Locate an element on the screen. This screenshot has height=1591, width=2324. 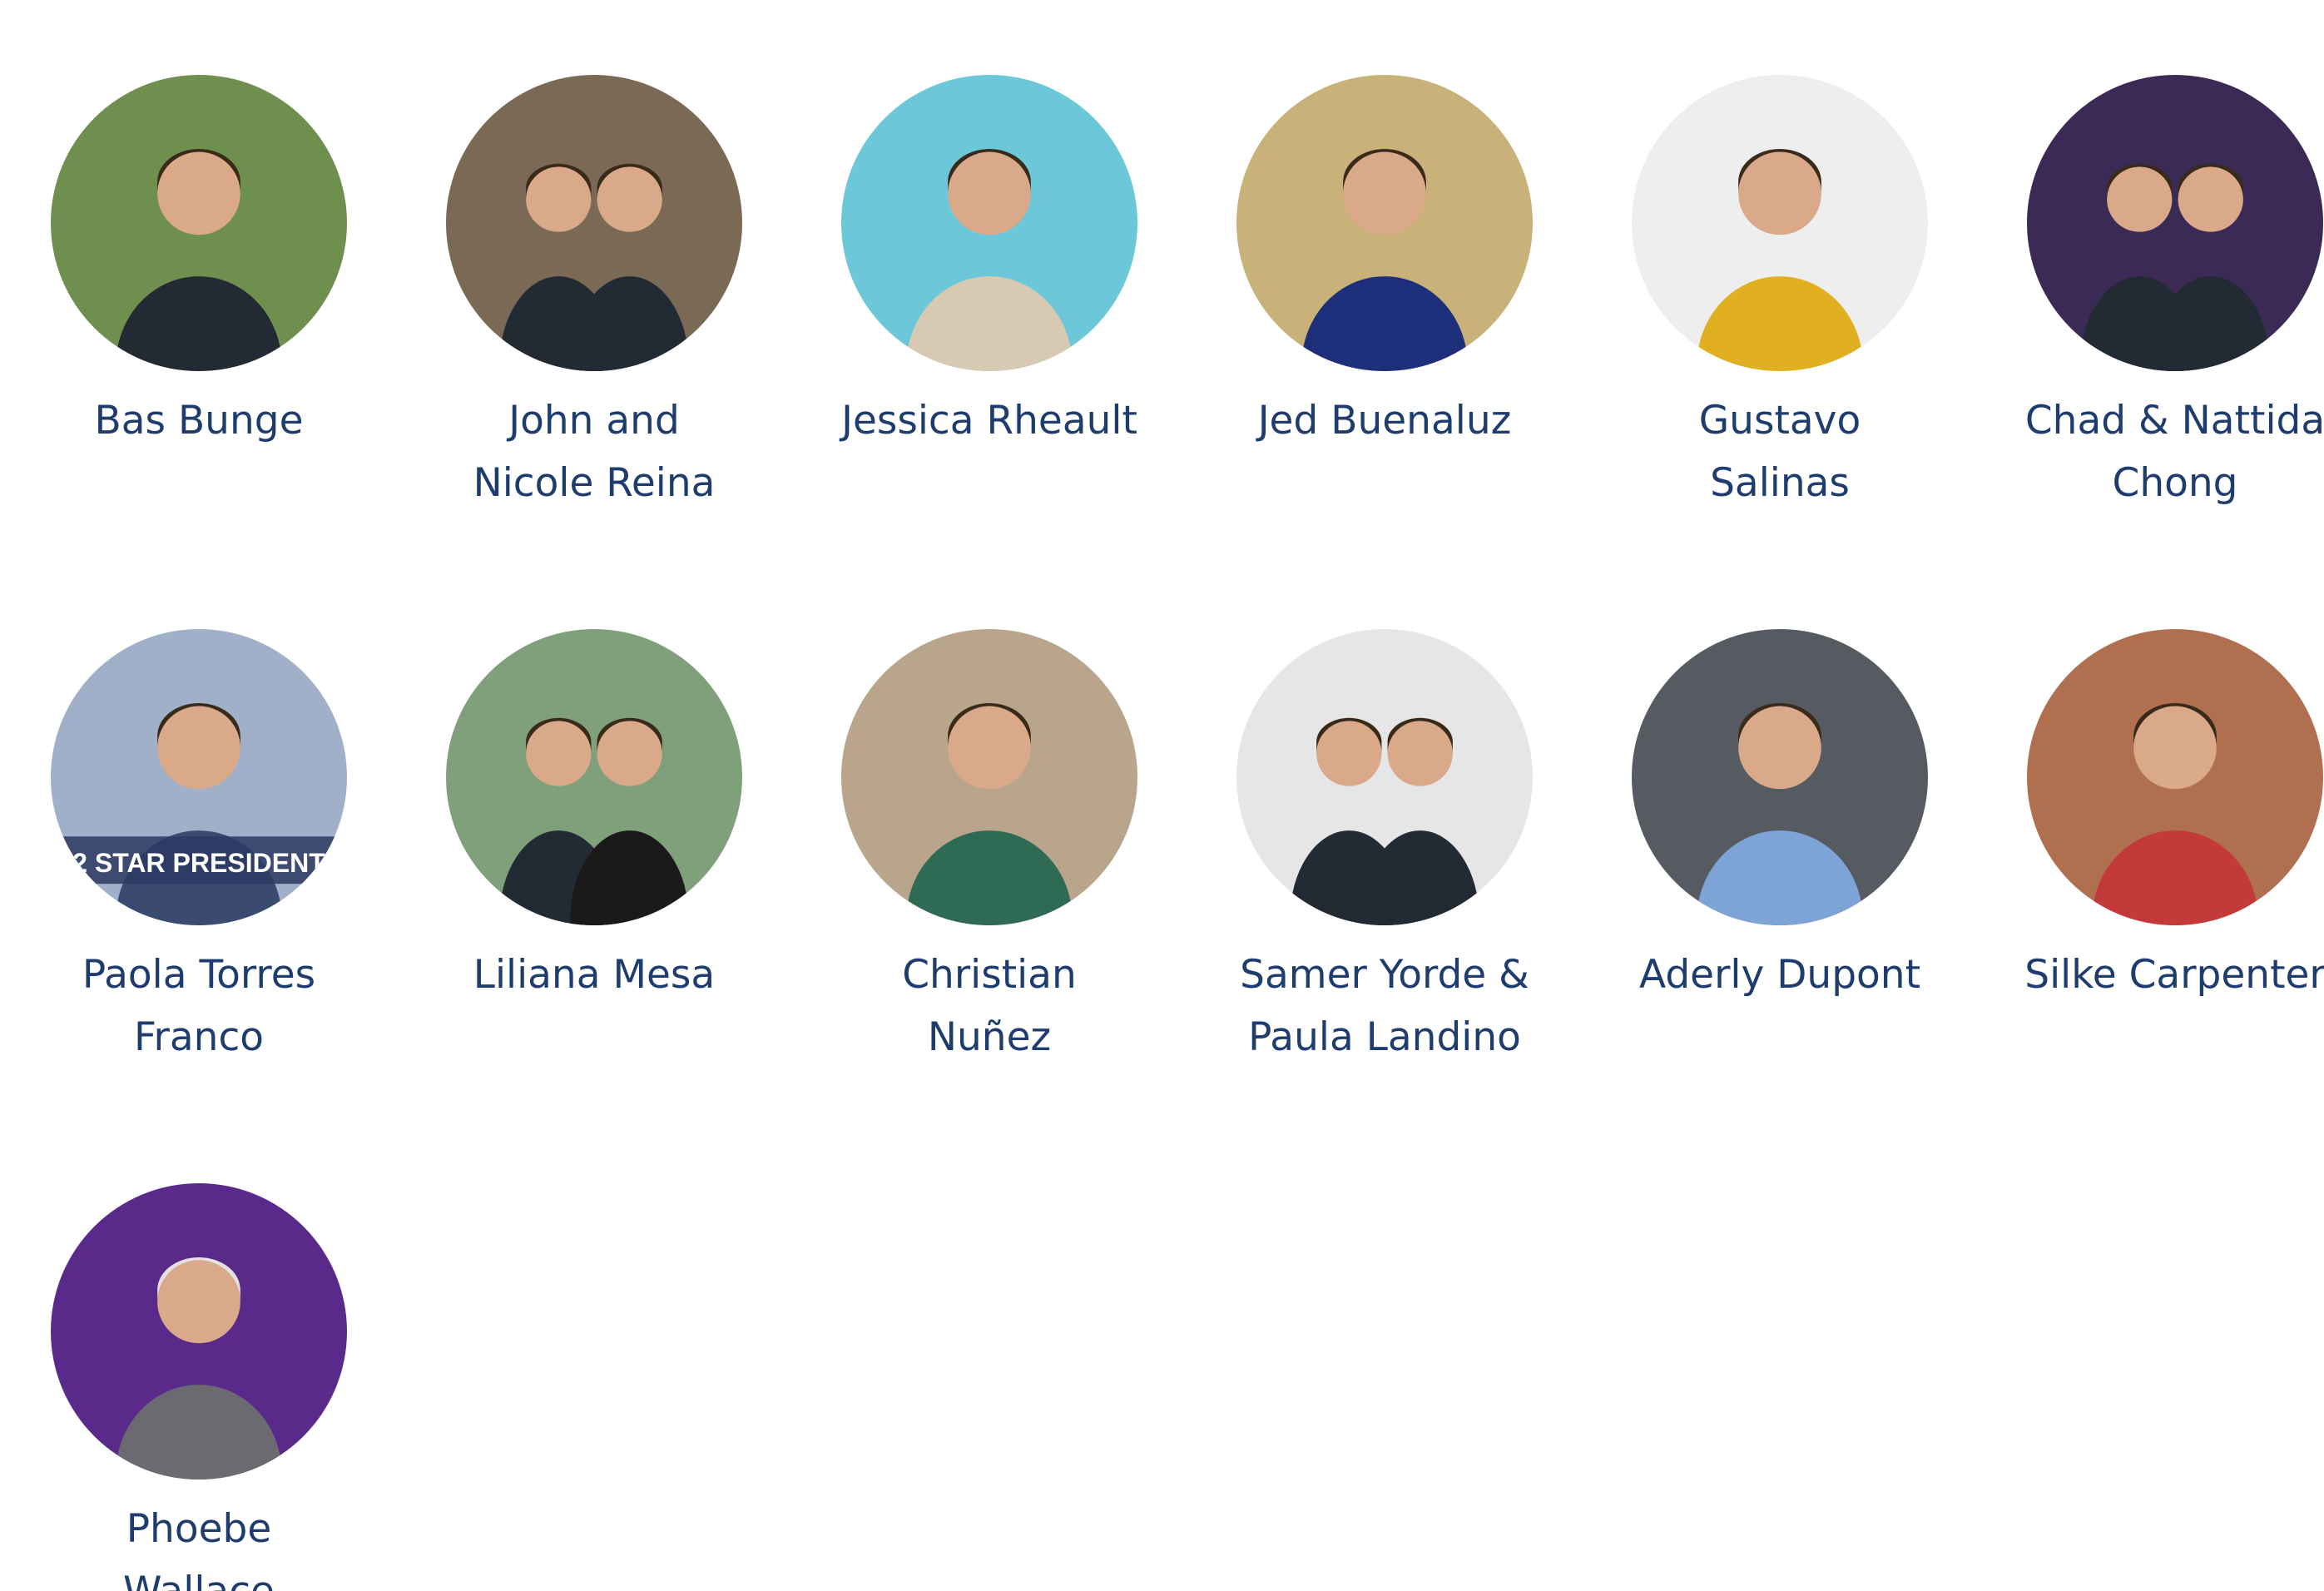
leader-name: Jed Buenaluz is located at coordinates (1384, 420).